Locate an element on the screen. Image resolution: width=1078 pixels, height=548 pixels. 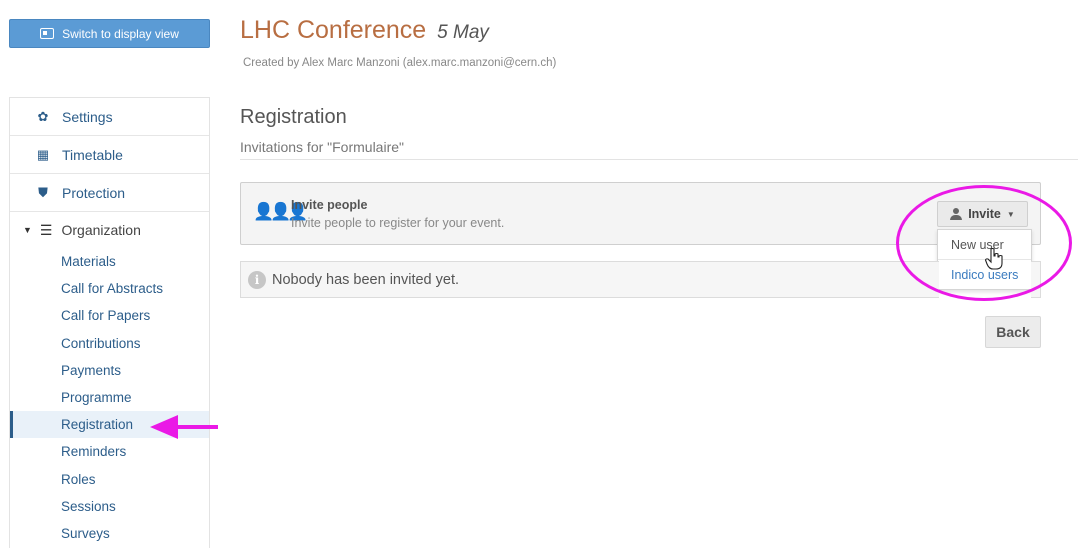
shield-icon: ⛊ is located at coordinates (43, 192).